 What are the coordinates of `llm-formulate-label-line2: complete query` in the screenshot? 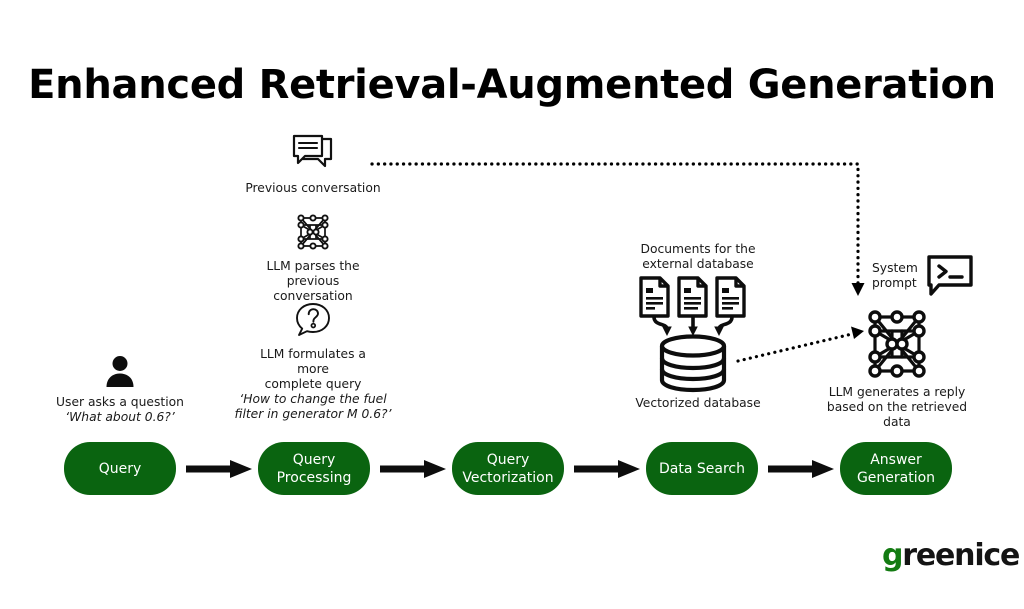 It's located at (313, 384).